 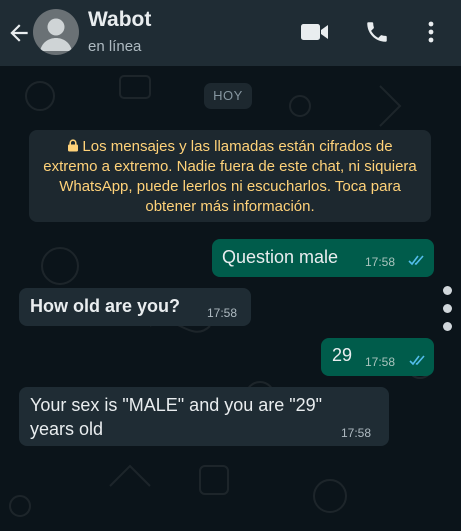 What do you see at coordinates (176, 405) in the screenshot?
I see `message-text-line-1: Your sex is "MALE" and you are "29"` at bounding box center [176, 405].